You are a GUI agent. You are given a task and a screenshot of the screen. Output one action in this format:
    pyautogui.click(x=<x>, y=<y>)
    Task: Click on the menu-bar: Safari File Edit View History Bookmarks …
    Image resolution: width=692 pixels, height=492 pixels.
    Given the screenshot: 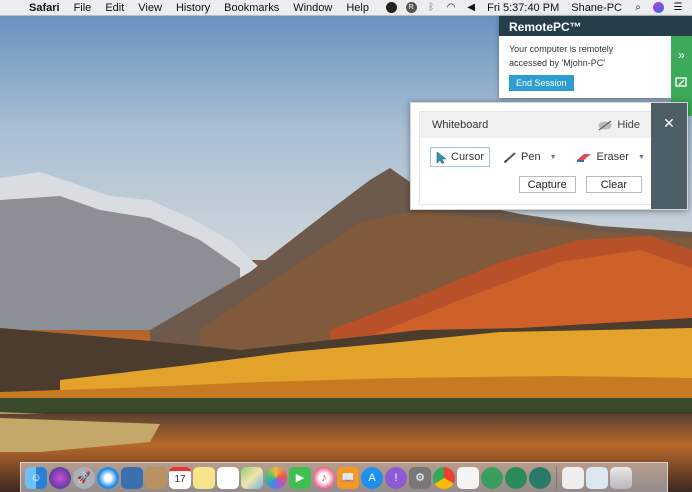 What is the action you would take?
    pyautogui.click(x=346, y=8)
    